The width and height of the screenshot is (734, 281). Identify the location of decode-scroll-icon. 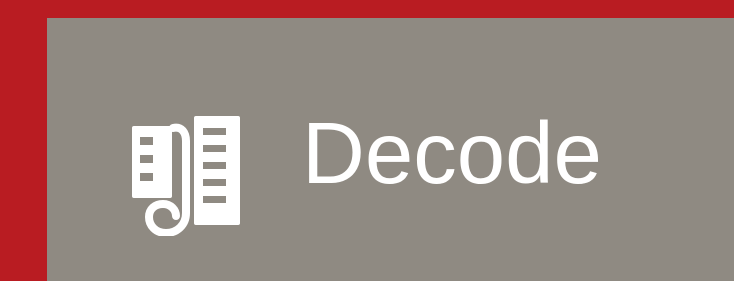
(186, 176).